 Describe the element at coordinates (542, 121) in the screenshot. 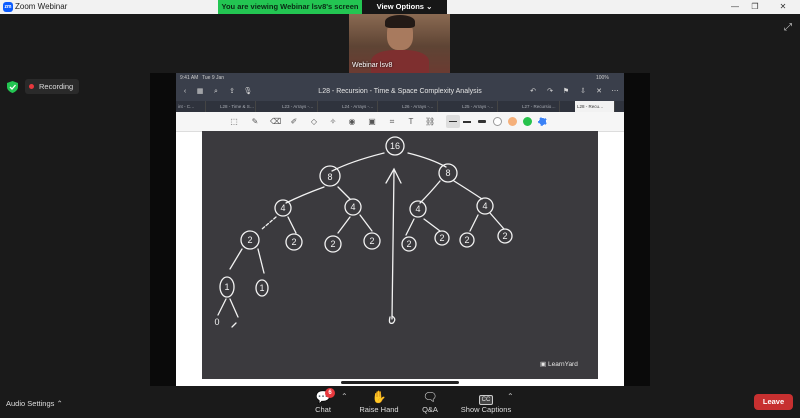

I see `color-picker-swatch` at that location.